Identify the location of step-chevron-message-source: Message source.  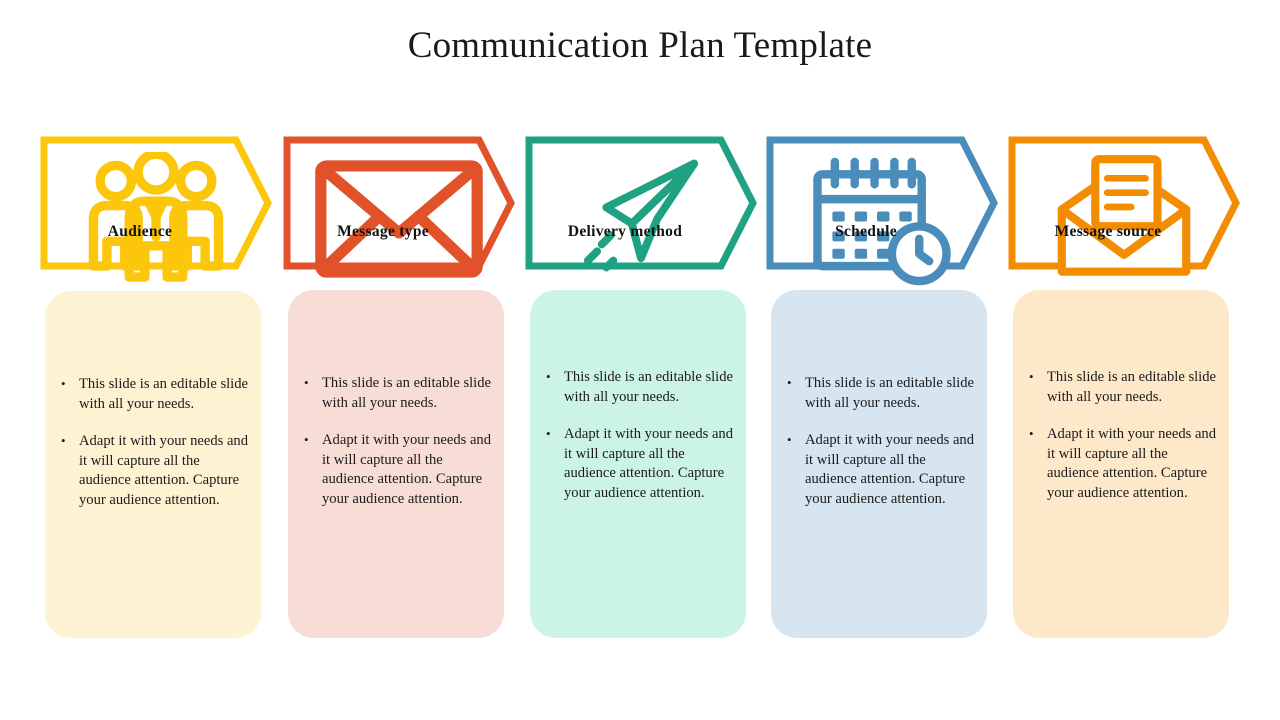
(1124, 206).